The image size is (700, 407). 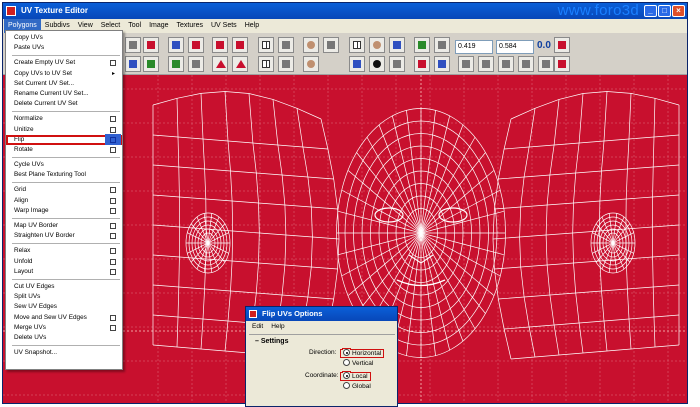 What do you see at coordinates (240, 45) in the screenshot?
I see `toolbar-arrow-right-icon` at bounding box center [240, 45].